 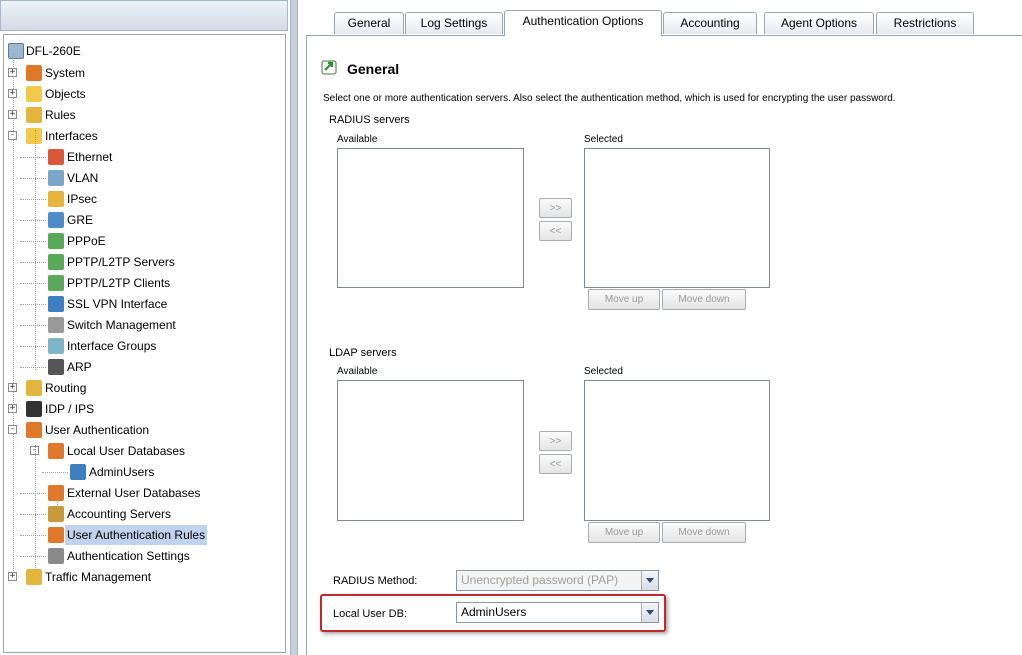 I want to click on system-icon, so click(x=34, y=73).